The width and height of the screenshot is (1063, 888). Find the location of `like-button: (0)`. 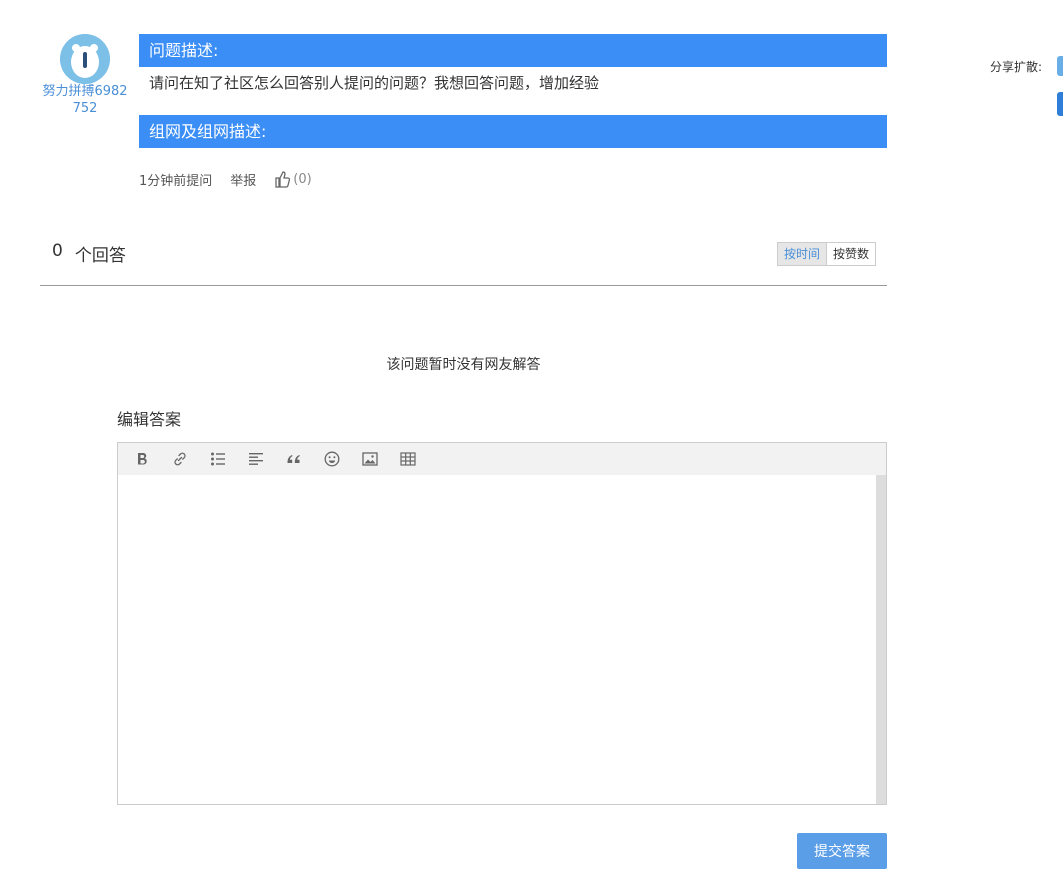

like-button: (0) is located at coordinates (293, 179).